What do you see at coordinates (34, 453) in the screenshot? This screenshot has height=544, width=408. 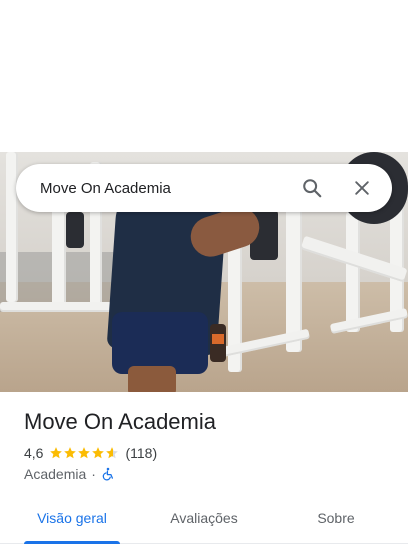 I see `rating-value: 4,6` at bounding box center [34, 453].